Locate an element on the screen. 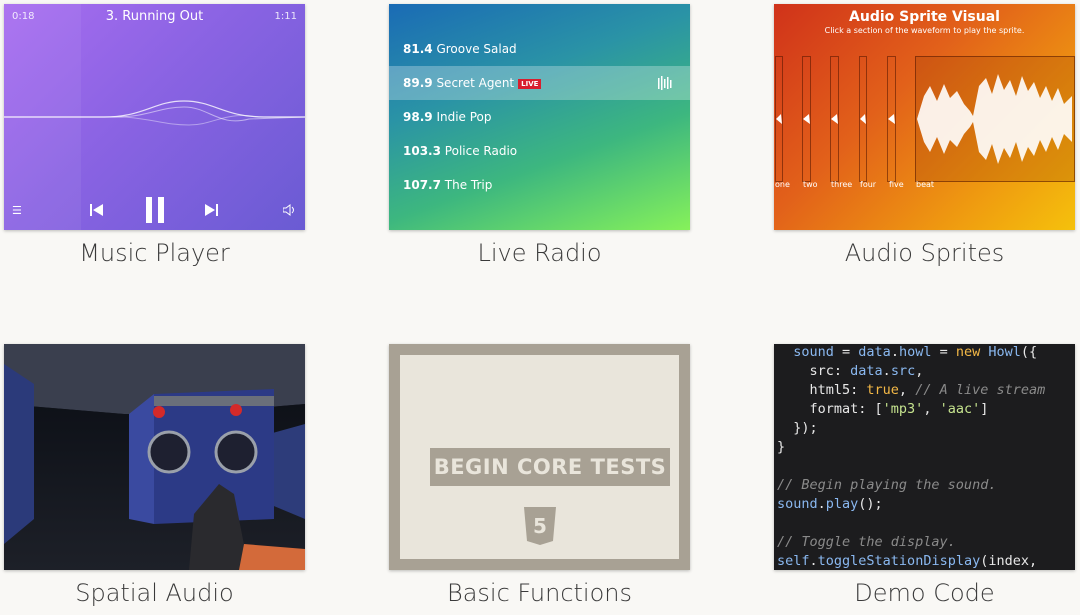  previous-icon is located at coordinates (97, 210).